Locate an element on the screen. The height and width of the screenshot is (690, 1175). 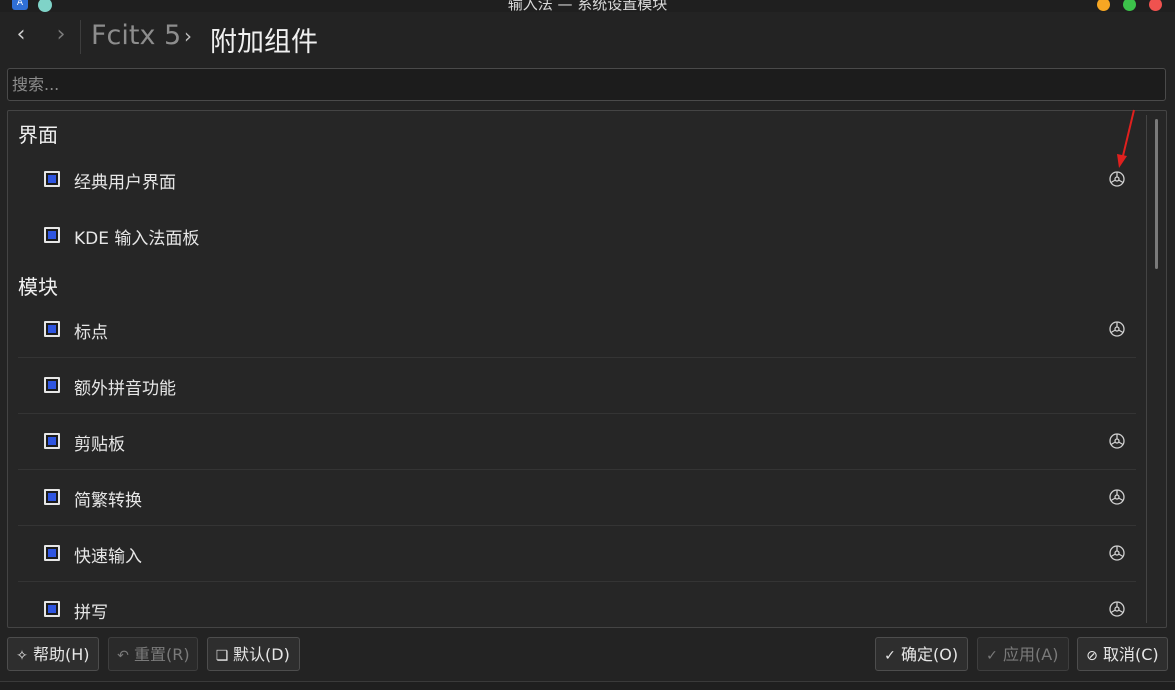
addon-label: 标点 is located at coordinates (91, 333).